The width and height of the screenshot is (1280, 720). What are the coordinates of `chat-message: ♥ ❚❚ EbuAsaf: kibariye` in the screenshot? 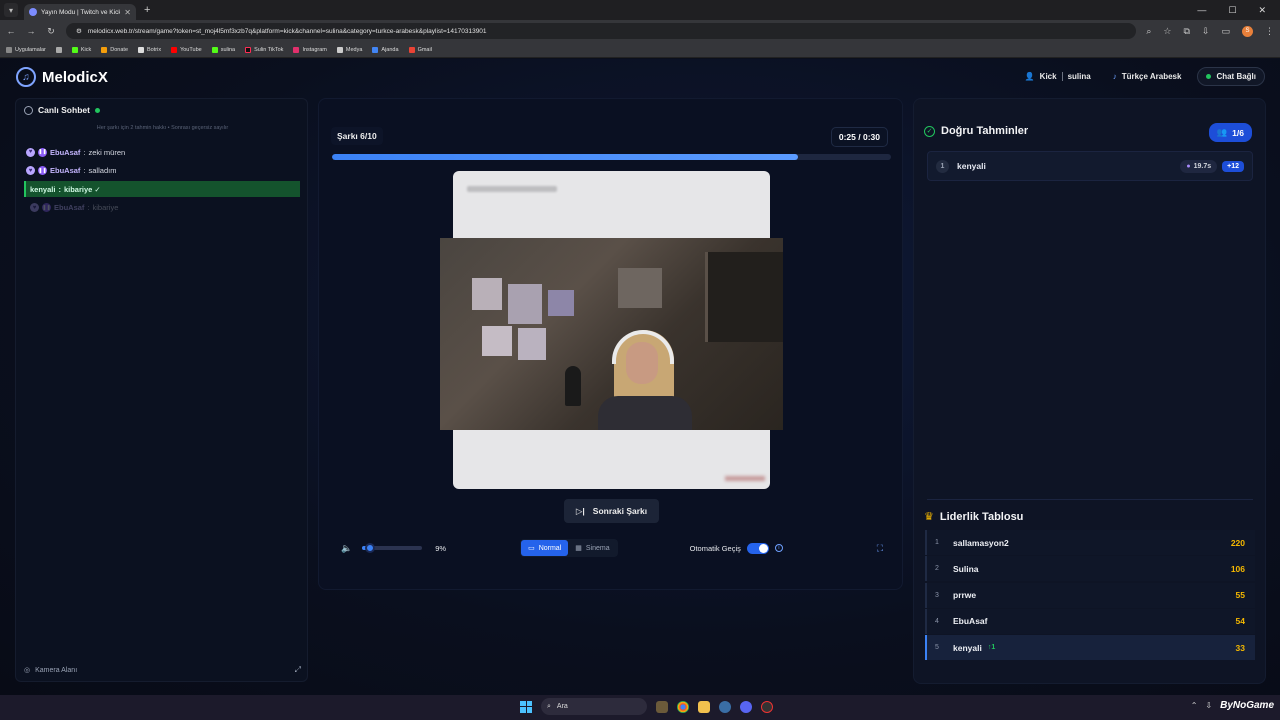 It's located at (162, 208).